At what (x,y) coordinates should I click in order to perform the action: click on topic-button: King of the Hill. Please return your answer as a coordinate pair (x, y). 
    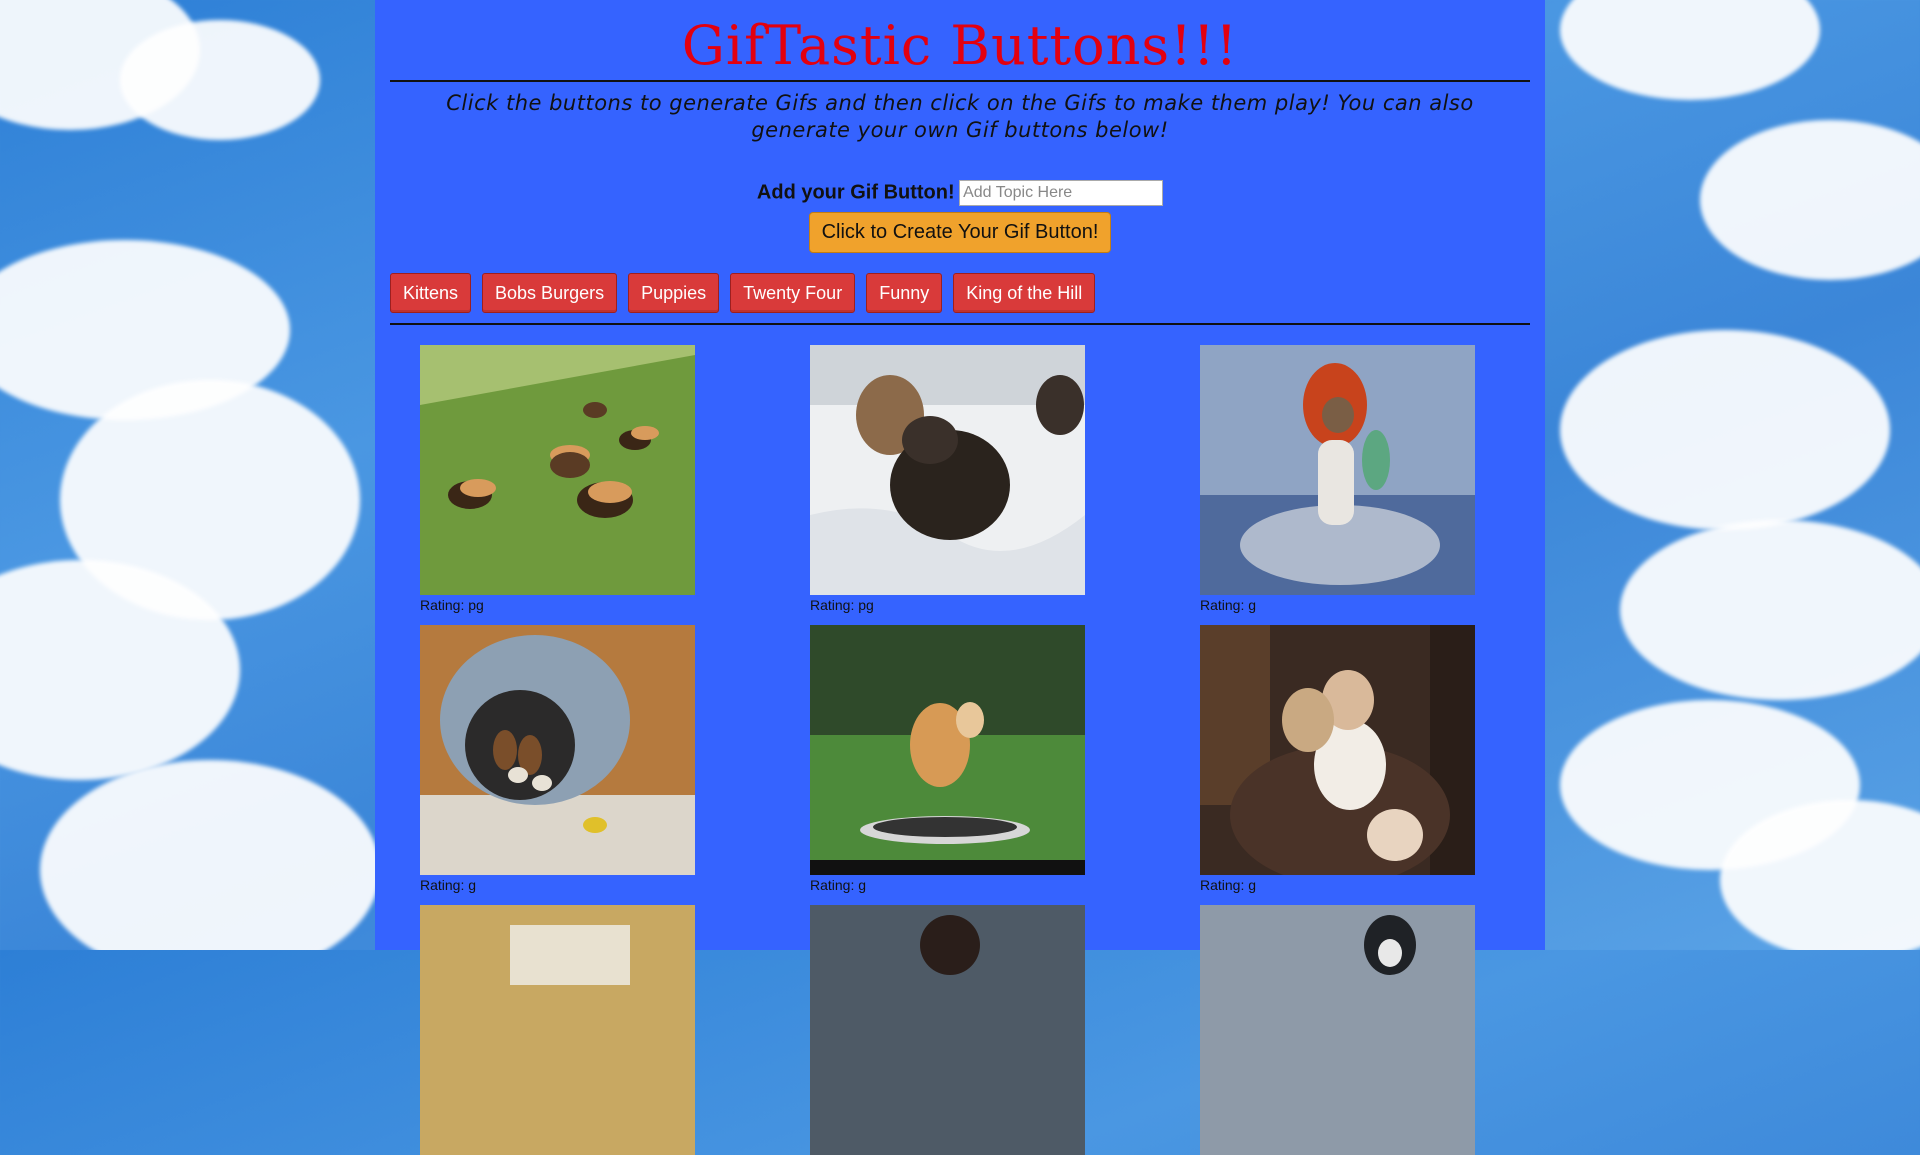
    Looking at the image, I should click on (1024, 293).